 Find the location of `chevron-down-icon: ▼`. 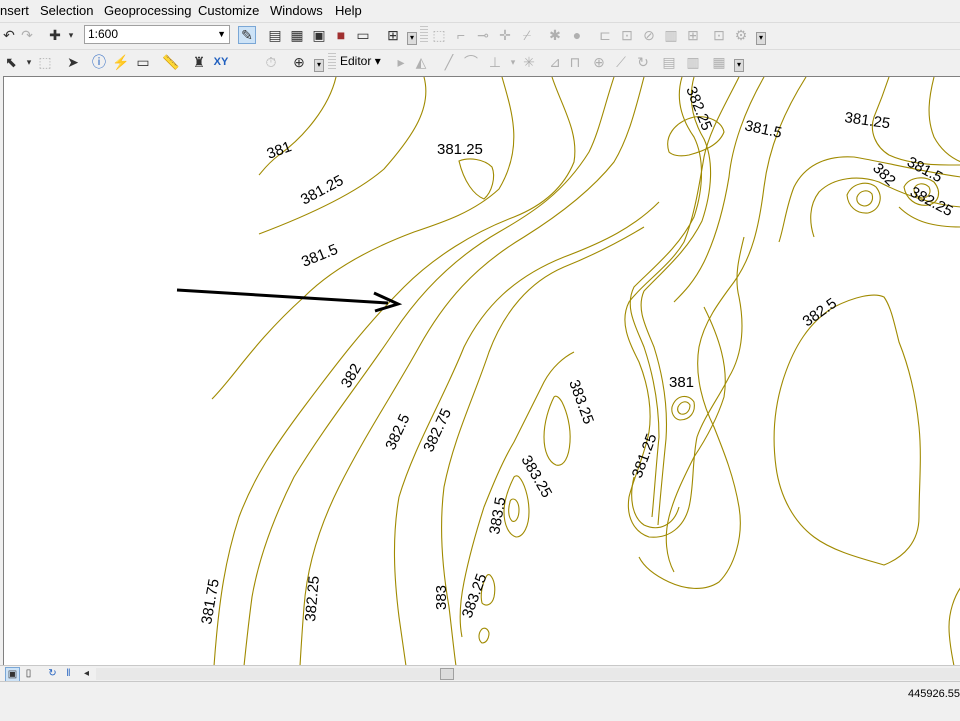

chevron-down-icon: ▼ is located at coordinates (221, 34).